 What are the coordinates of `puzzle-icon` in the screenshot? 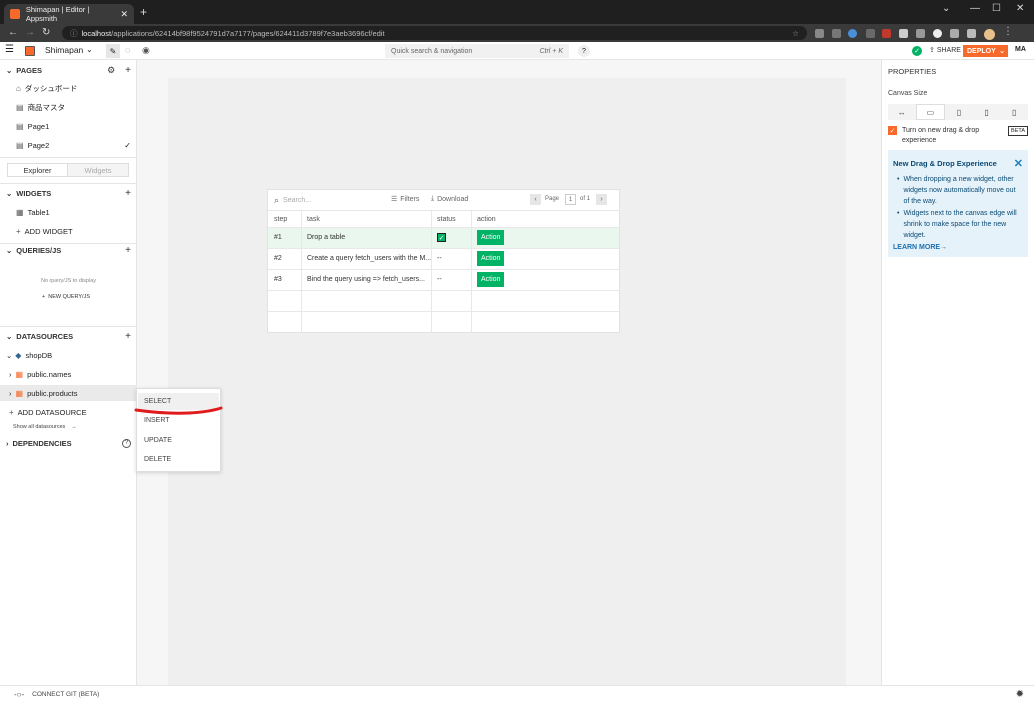 It's located at (971, 33).